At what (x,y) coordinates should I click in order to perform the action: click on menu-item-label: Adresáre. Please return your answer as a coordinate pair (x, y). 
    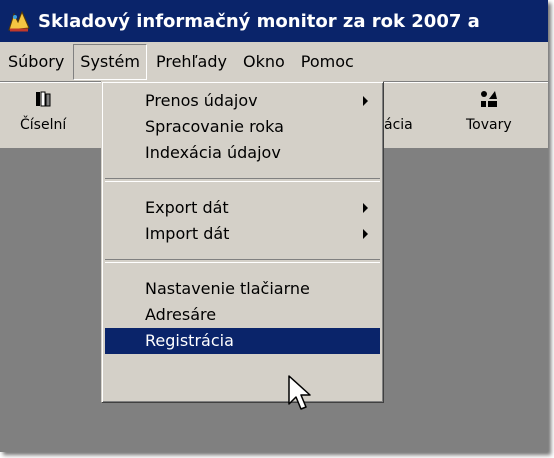
    Looking at the image, I should click on (181, 314).